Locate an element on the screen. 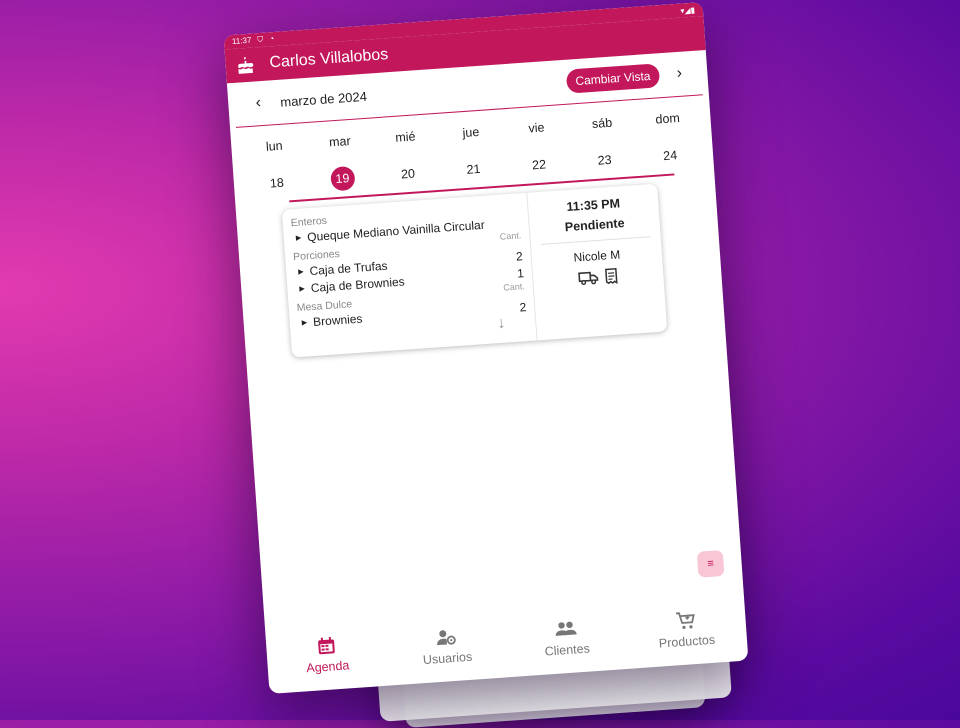 This screenshot has height=728, width=960. order-time: 11:35 PM is located at coordinates (593, 205).